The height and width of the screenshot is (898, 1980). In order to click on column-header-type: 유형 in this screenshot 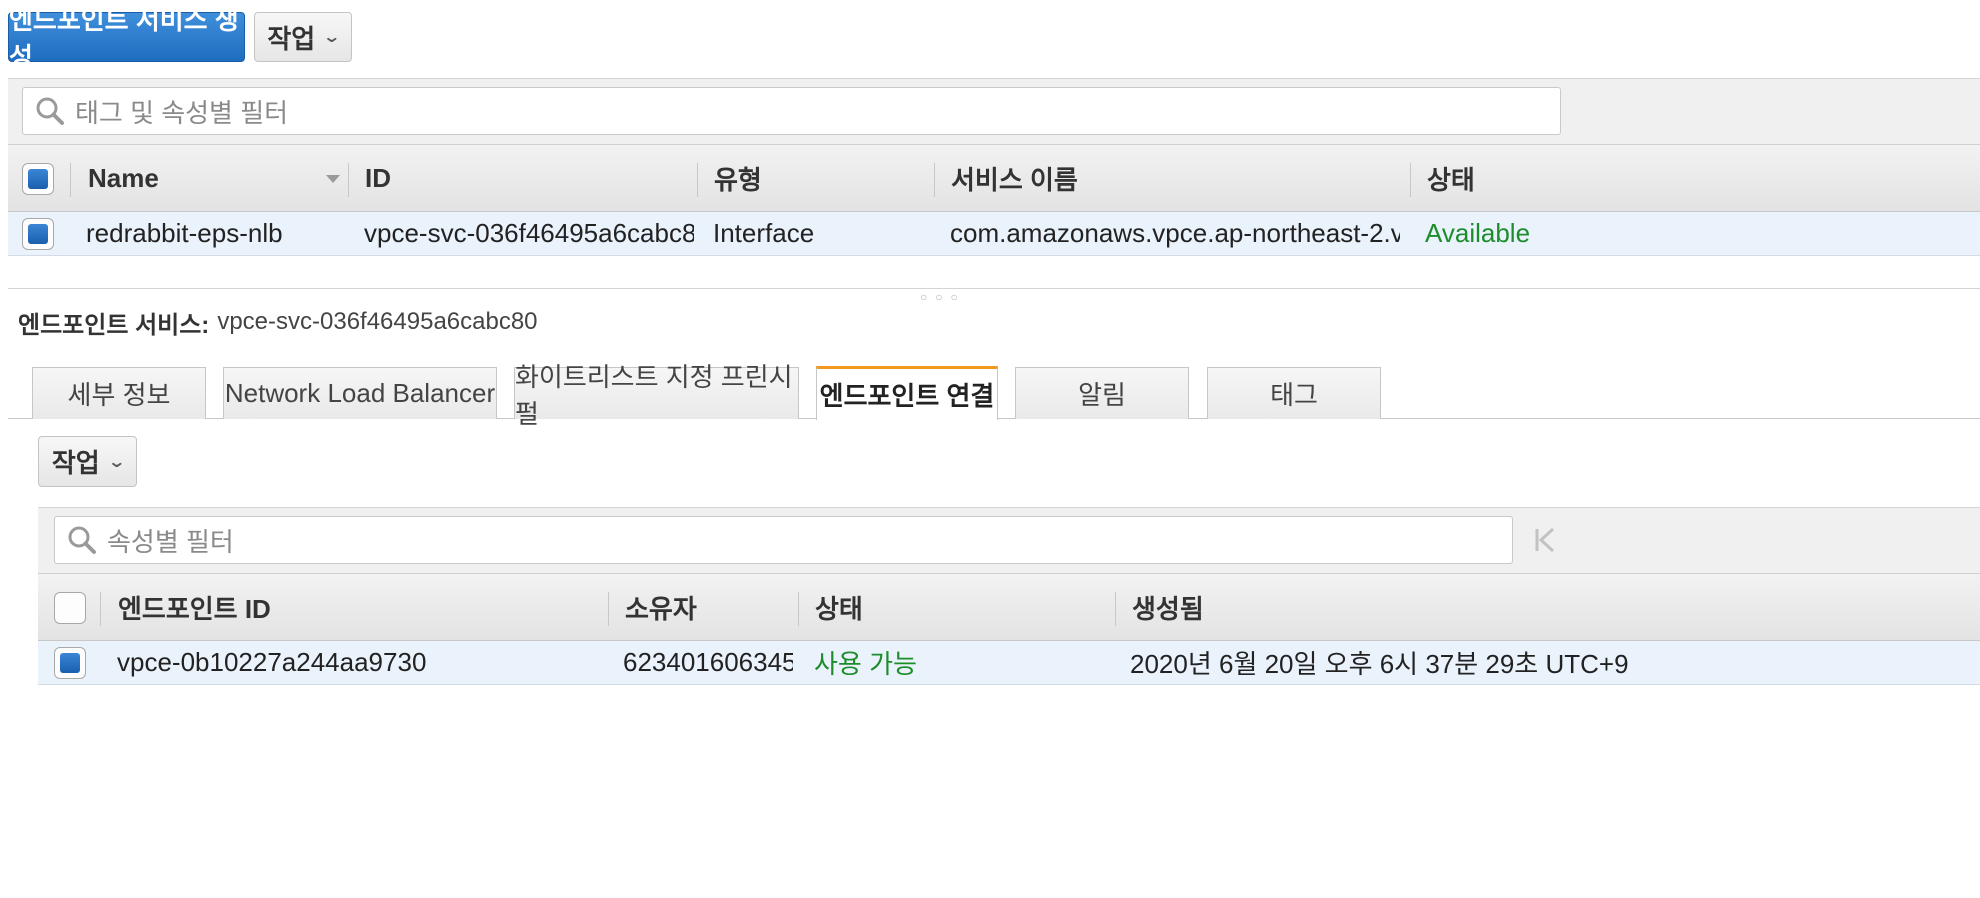, I will do `click(738, 178)`.